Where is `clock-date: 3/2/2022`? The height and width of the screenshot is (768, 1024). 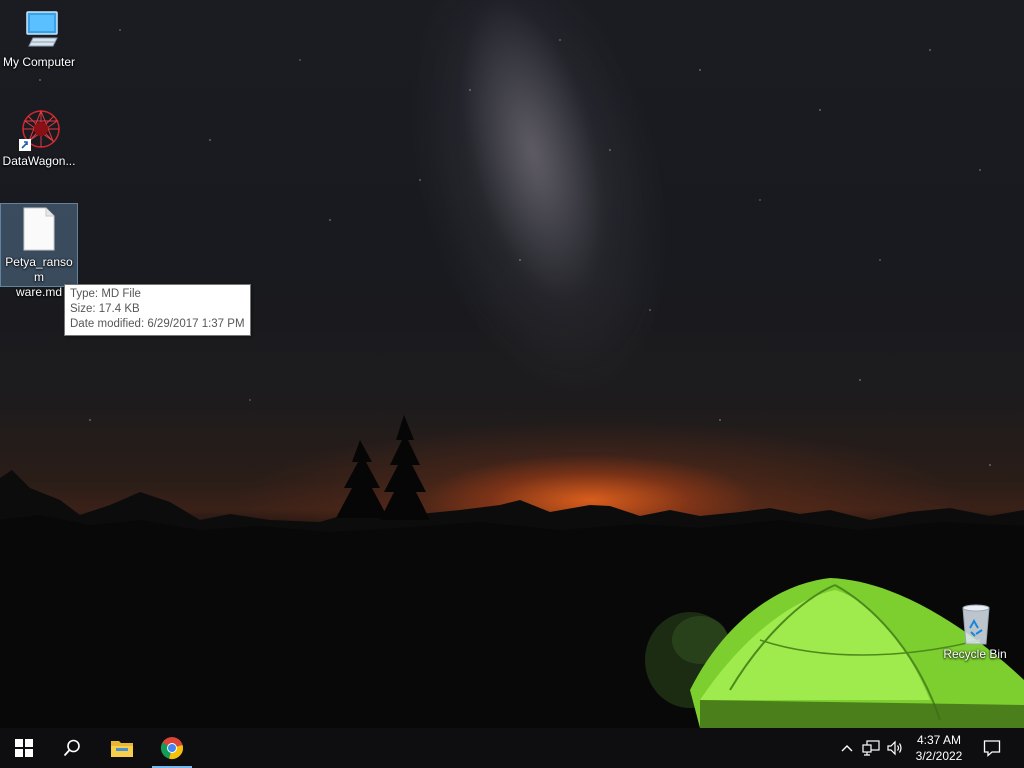
clock-date: 3/2/2022 is located at coordinates (939, 756).